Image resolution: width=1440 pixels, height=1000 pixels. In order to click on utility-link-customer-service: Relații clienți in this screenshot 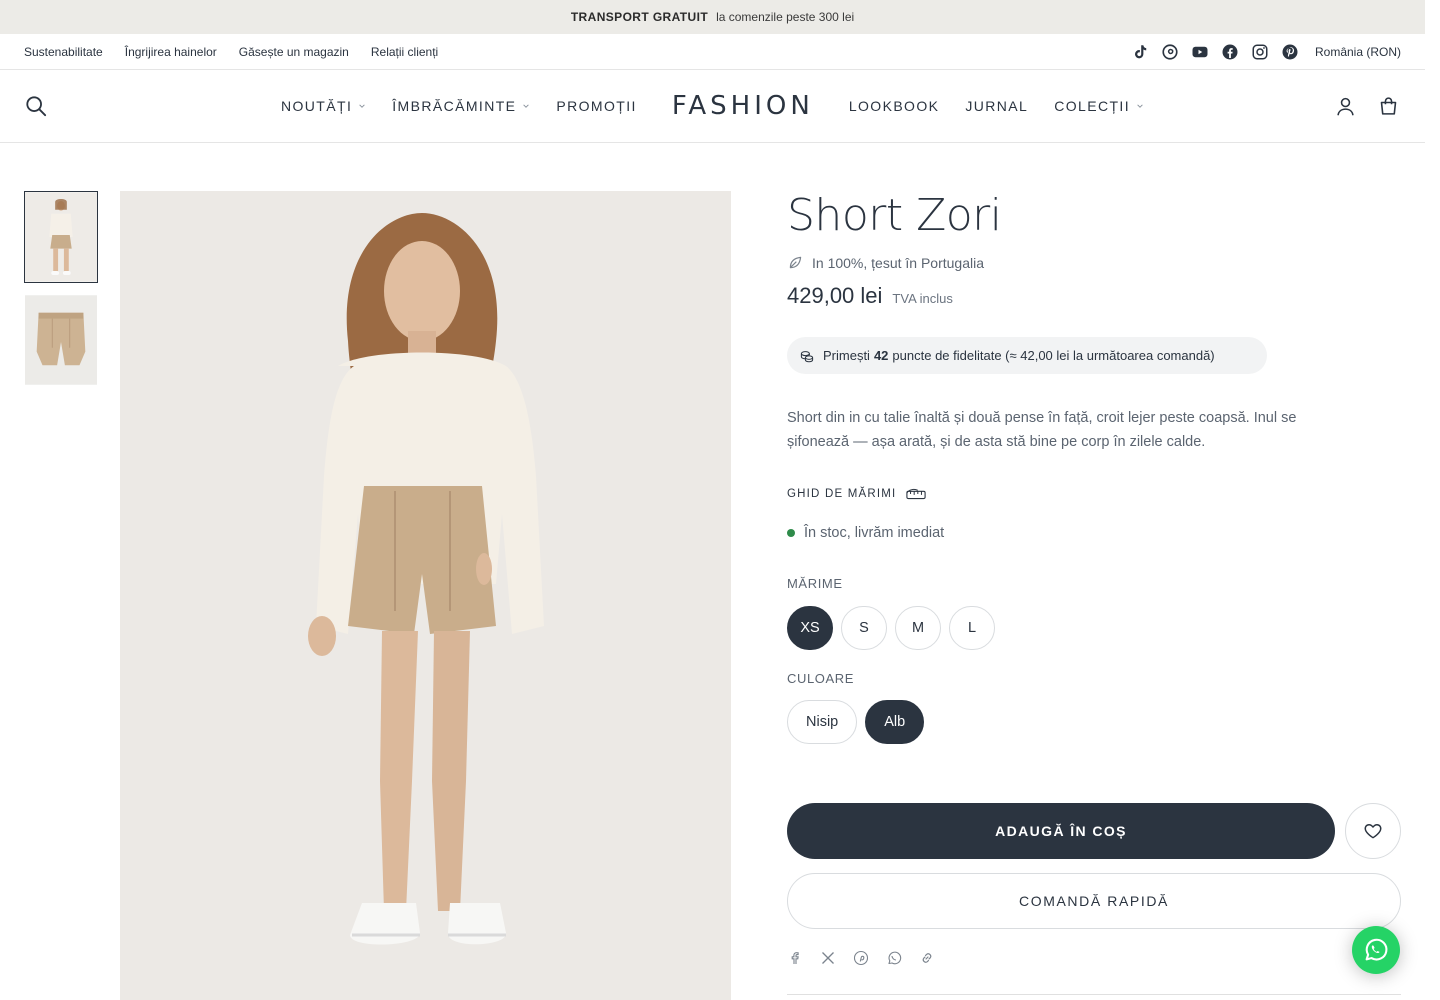, I will do `click(404, 52)`.